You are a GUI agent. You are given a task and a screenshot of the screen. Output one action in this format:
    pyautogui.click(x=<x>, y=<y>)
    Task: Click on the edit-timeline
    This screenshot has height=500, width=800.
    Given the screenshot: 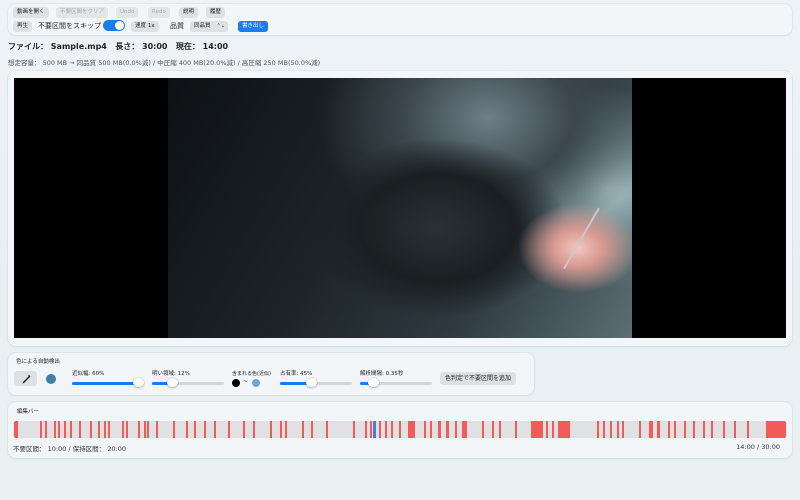 What is the action you would take?
    pyautogui.click(x=400, y=429)
    